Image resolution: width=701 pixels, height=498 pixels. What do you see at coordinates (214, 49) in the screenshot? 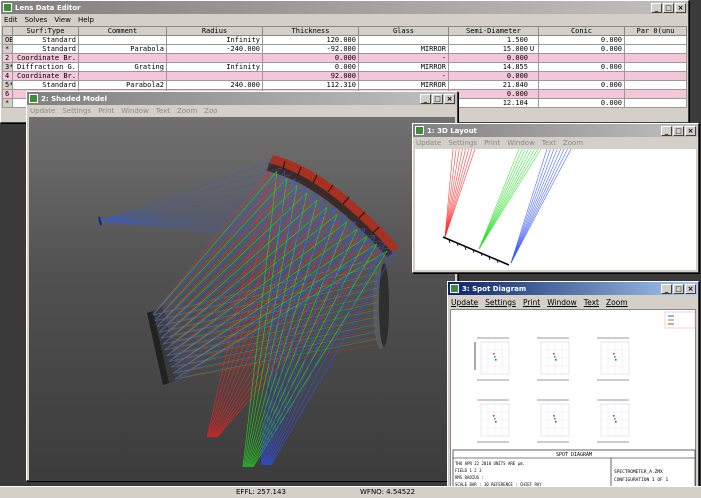
I see `table-cell-radius: -240.000` at bounding box center [214, 49].